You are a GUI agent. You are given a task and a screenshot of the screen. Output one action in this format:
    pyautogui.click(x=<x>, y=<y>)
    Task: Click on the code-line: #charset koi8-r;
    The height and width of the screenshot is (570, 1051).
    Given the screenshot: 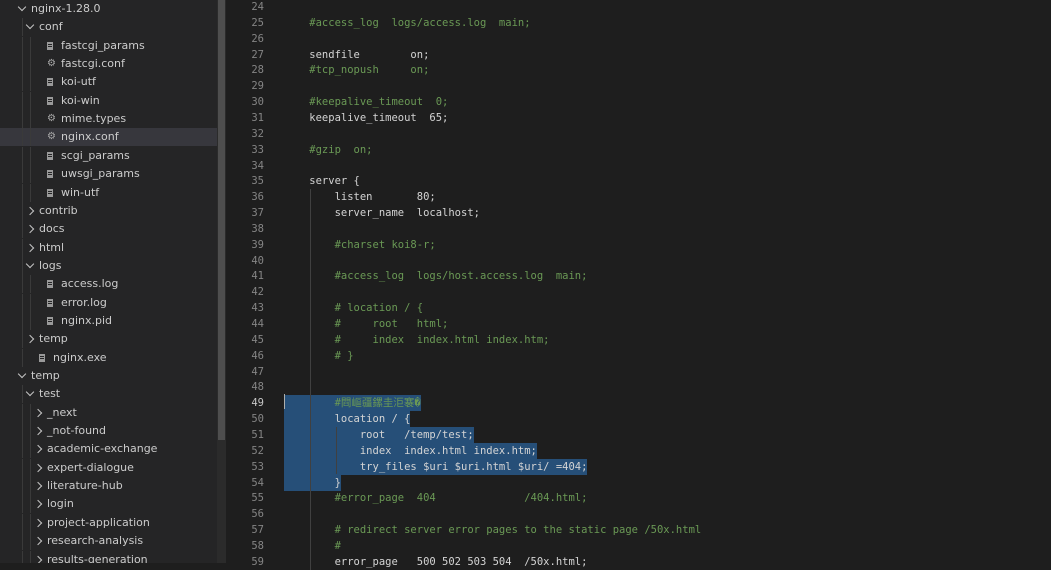 What is the action you would take?
    pyautogui.click(x=360, y=245)
    